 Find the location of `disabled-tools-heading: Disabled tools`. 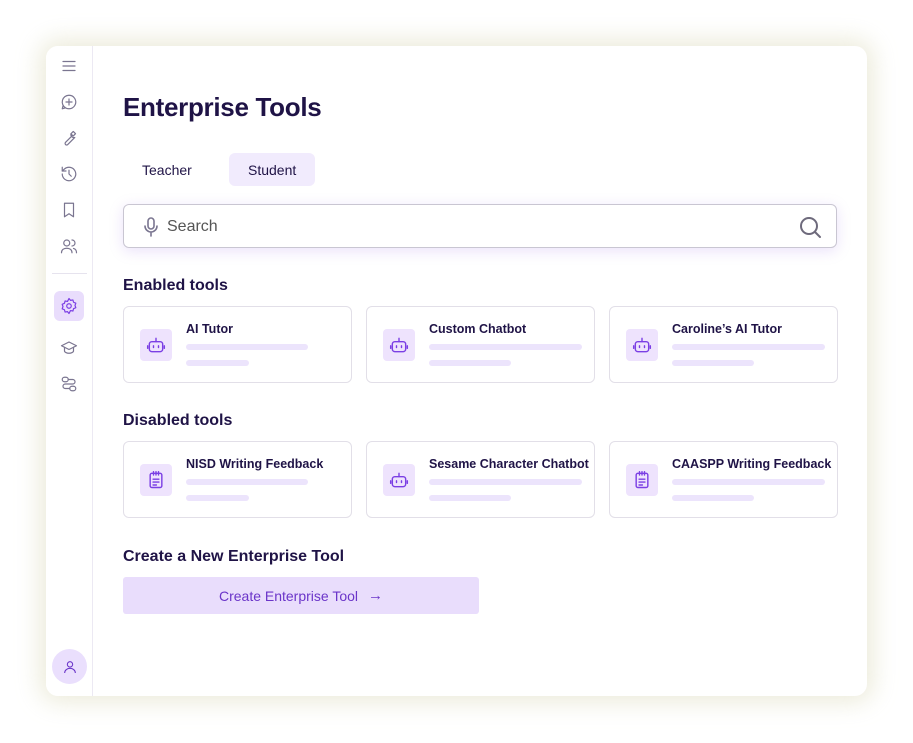

disabled-tools-heading: Disabled tools is located at coordinates (178, 420).